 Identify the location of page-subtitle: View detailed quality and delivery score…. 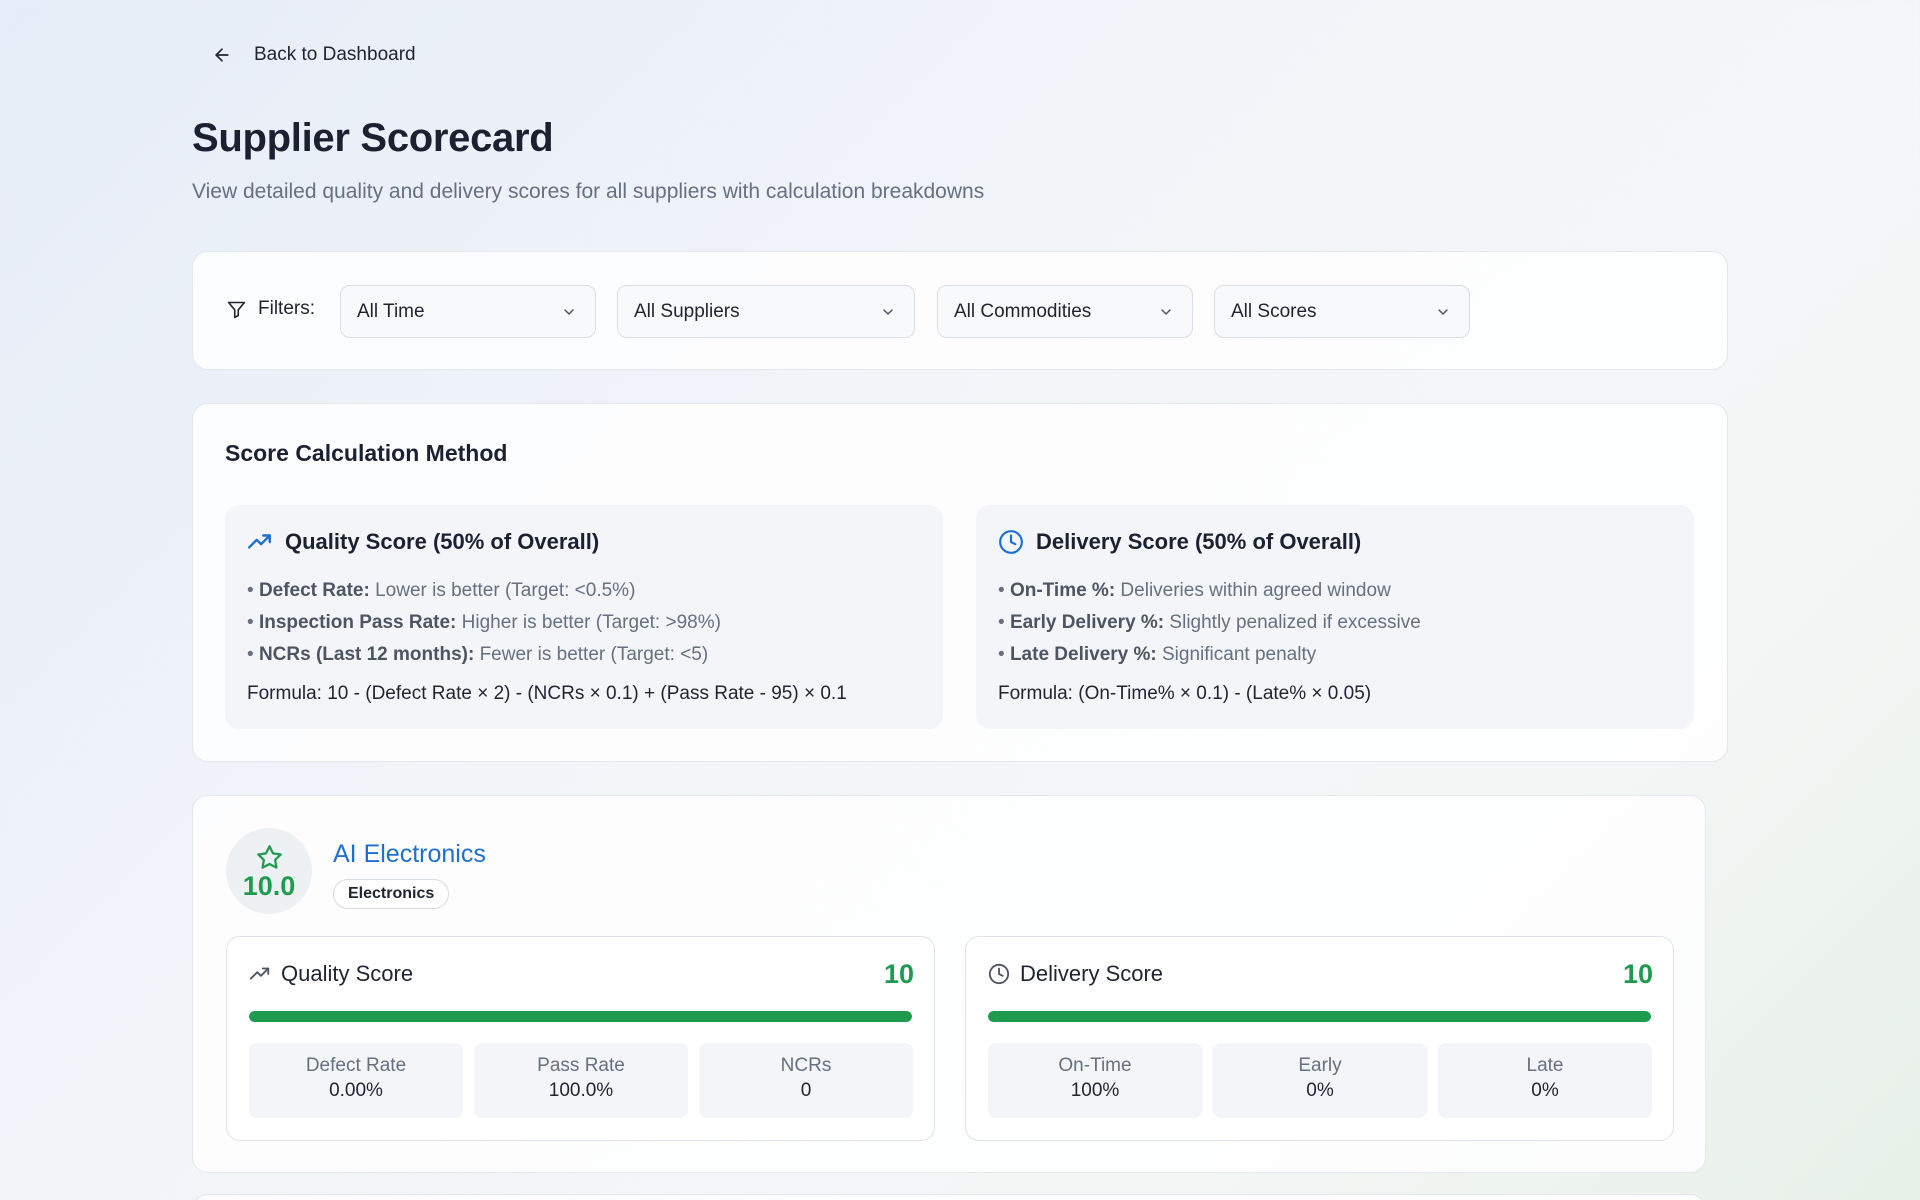
(588, 191).